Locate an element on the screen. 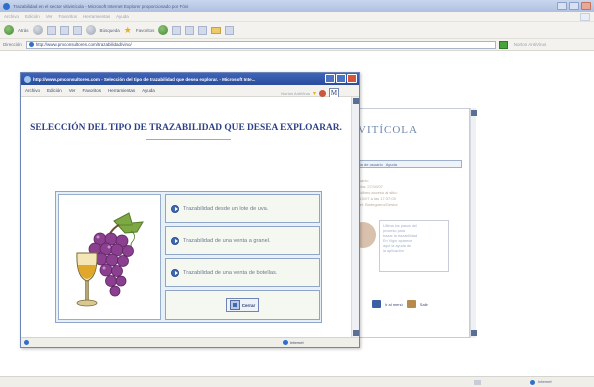 This screenshot has height=387, width=594. bg-scroll-down-icon is located at coordinates (474, 333).